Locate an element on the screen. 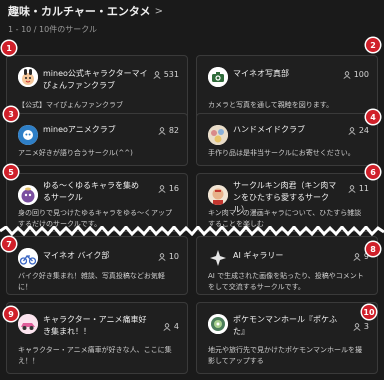 Image resolution: width=384 pixels, height=380 pixels. pokefuta-avatar-icon is located at coordinates (218, 324).